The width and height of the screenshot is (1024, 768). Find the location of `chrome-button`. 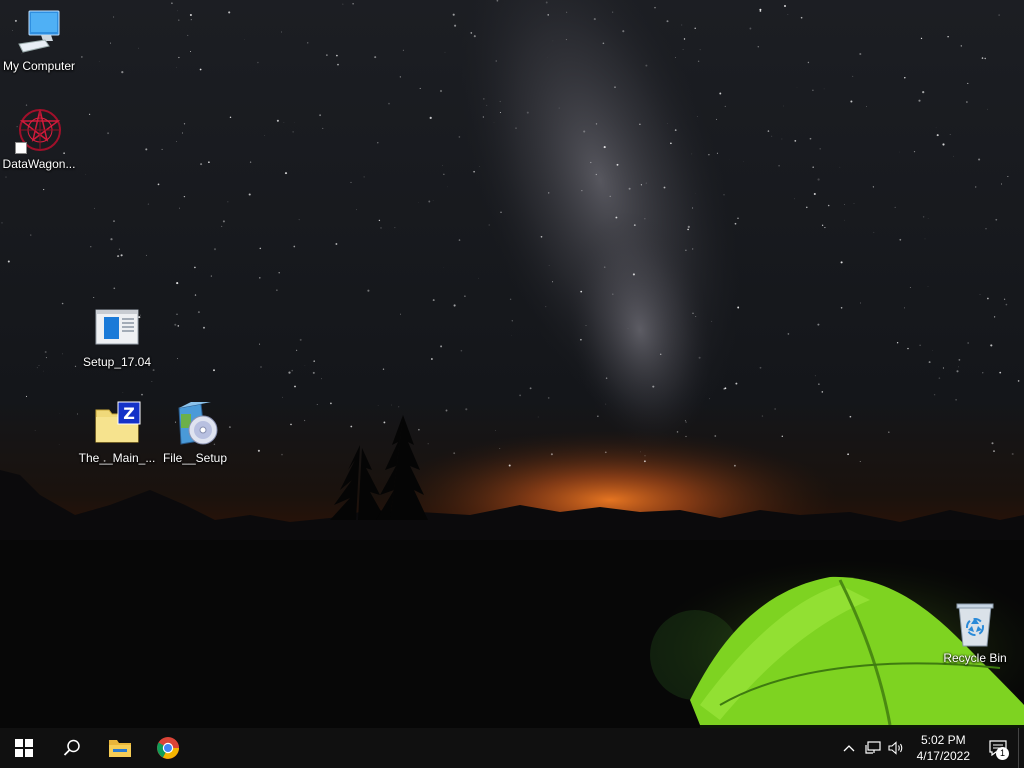

chrome-button is located at coordinates (168, 748).